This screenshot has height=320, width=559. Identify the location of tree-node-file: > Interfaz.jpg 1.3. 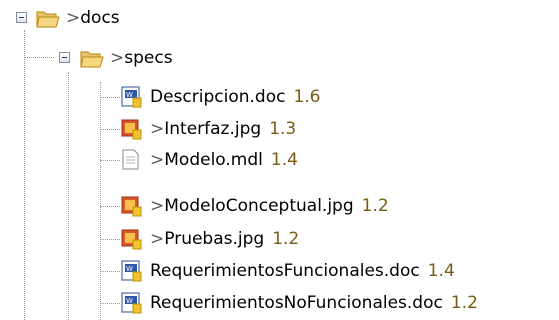
(208, 129).